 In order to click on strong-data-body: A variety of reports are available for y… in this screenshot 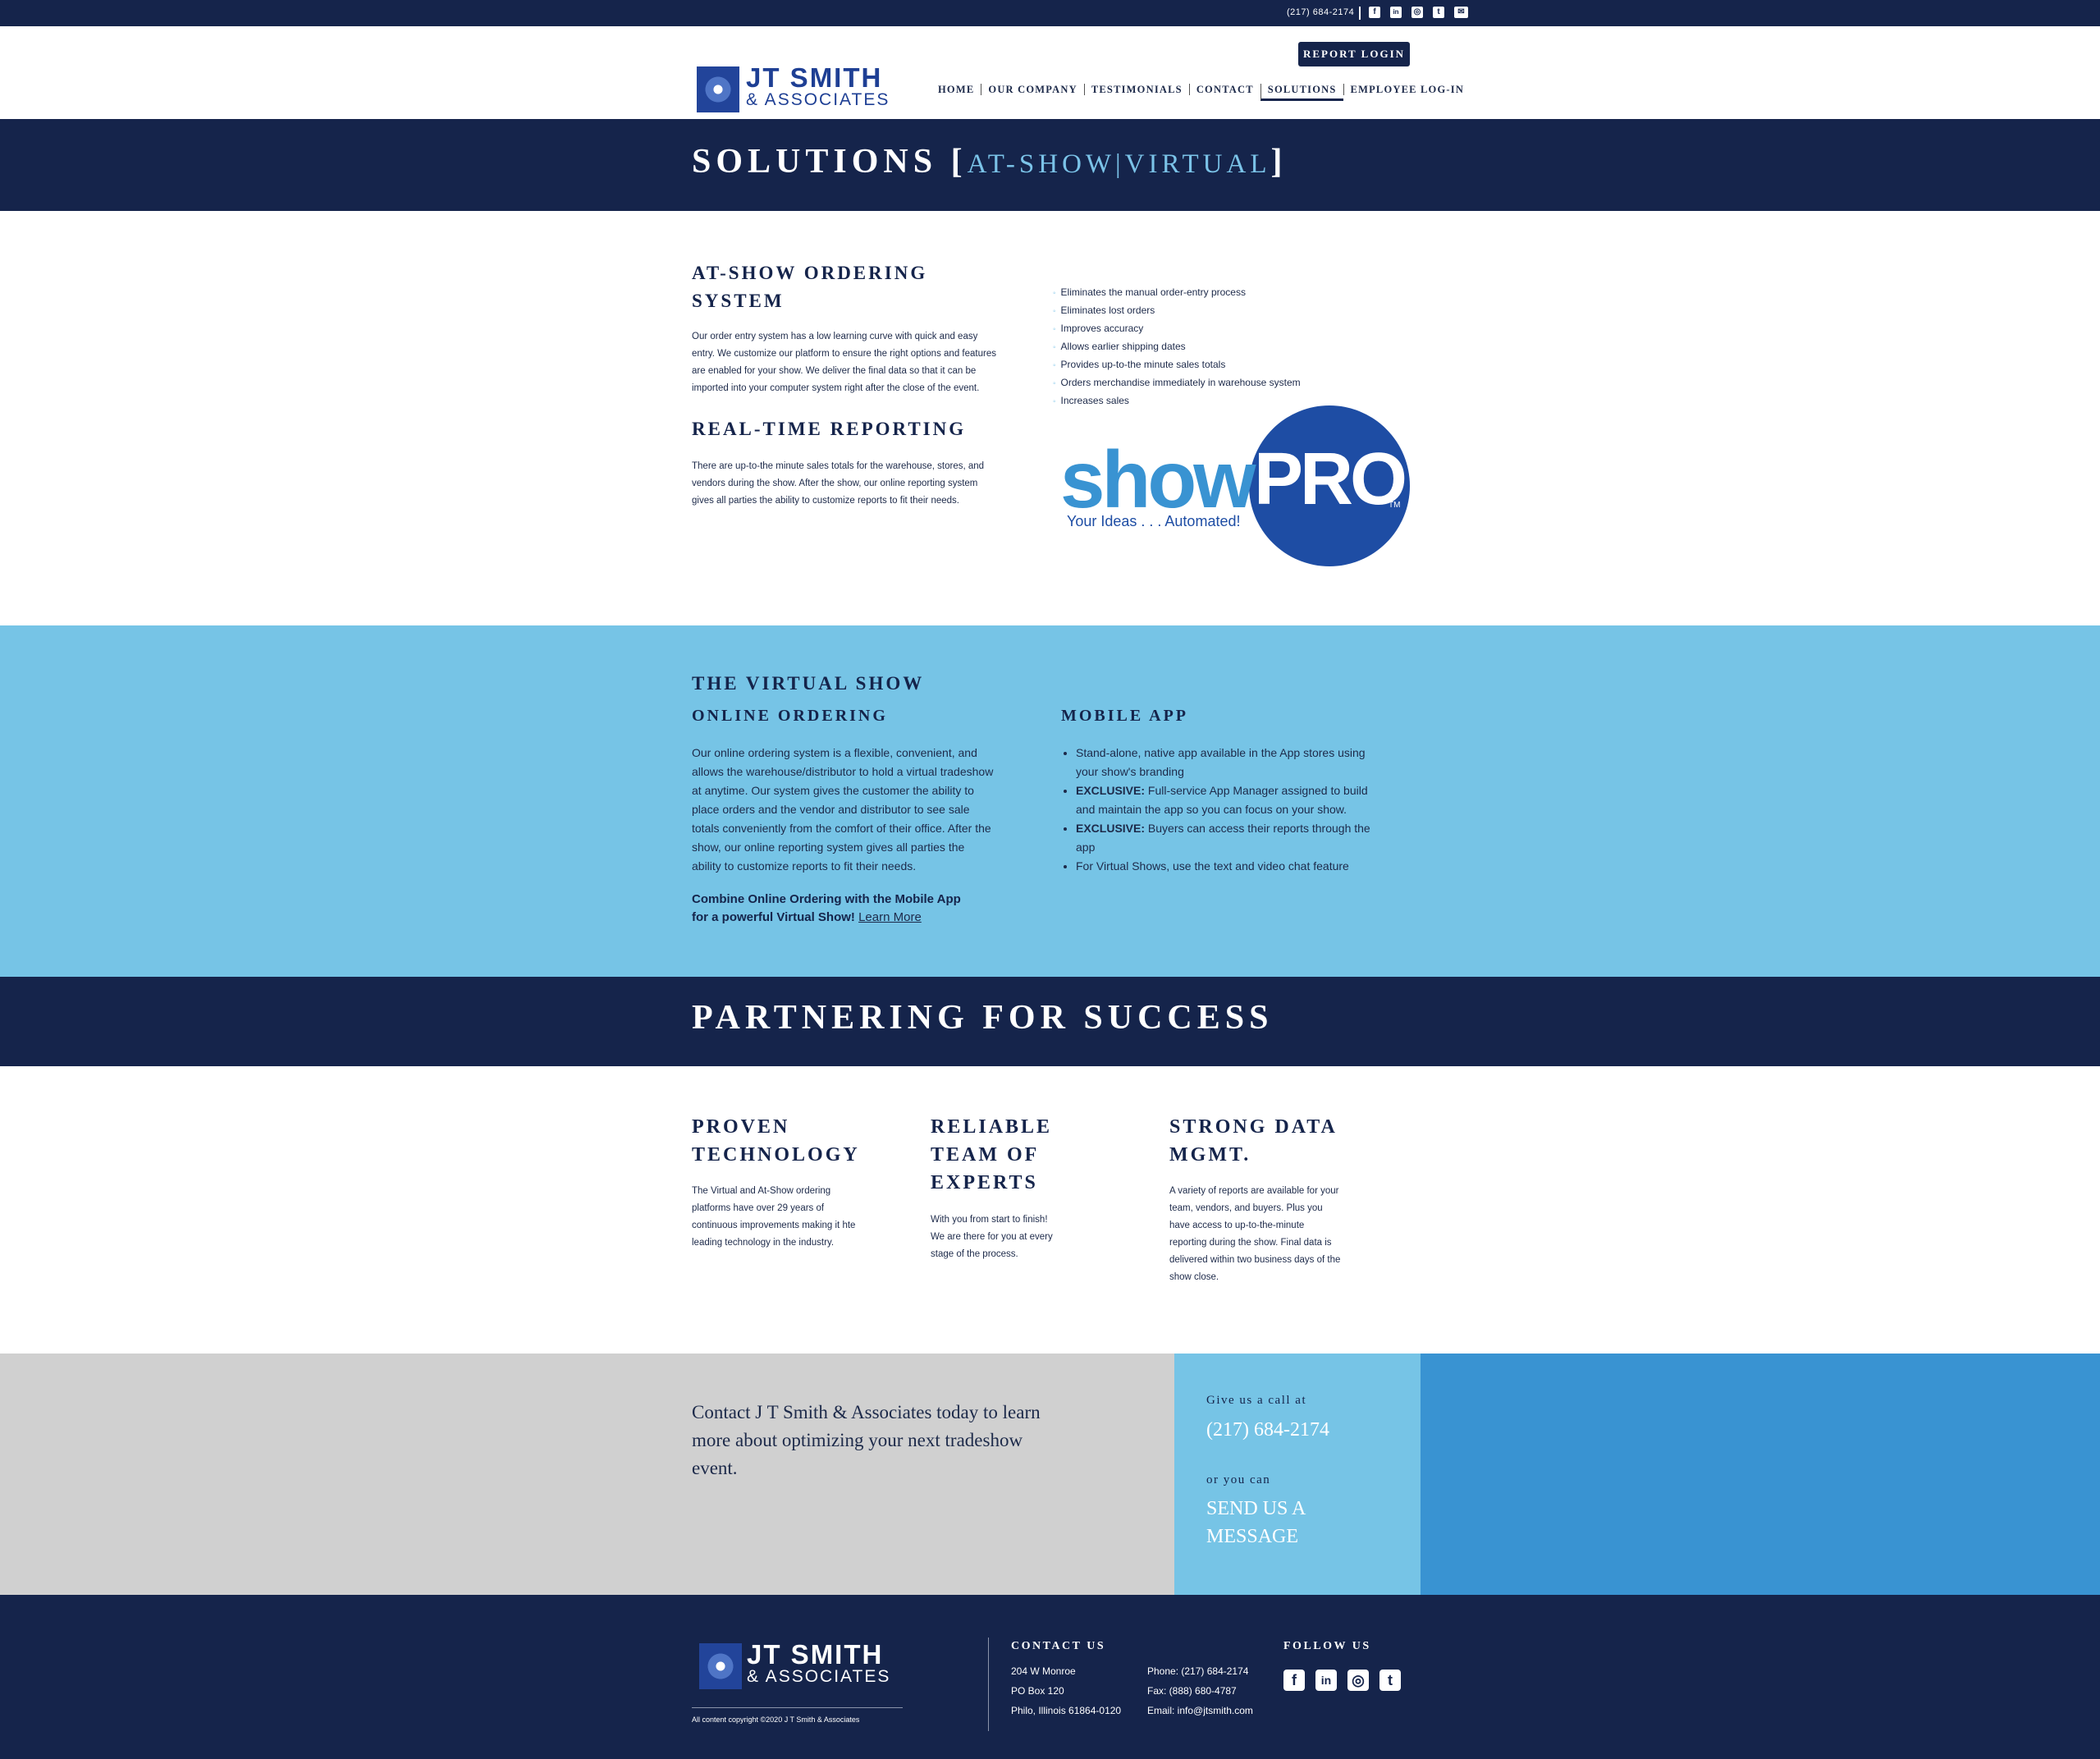, I will do `click(1255, 1234)`.